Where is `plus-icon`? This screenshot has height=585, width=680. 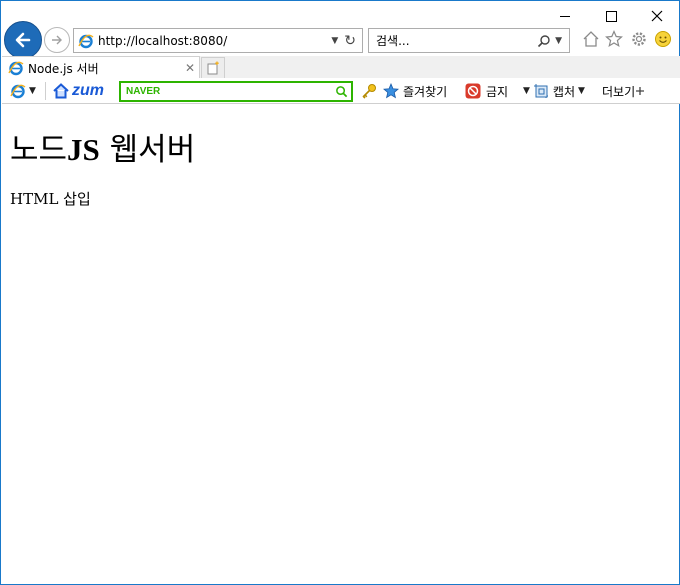
plus-icon is located at coordinates (640, 91).